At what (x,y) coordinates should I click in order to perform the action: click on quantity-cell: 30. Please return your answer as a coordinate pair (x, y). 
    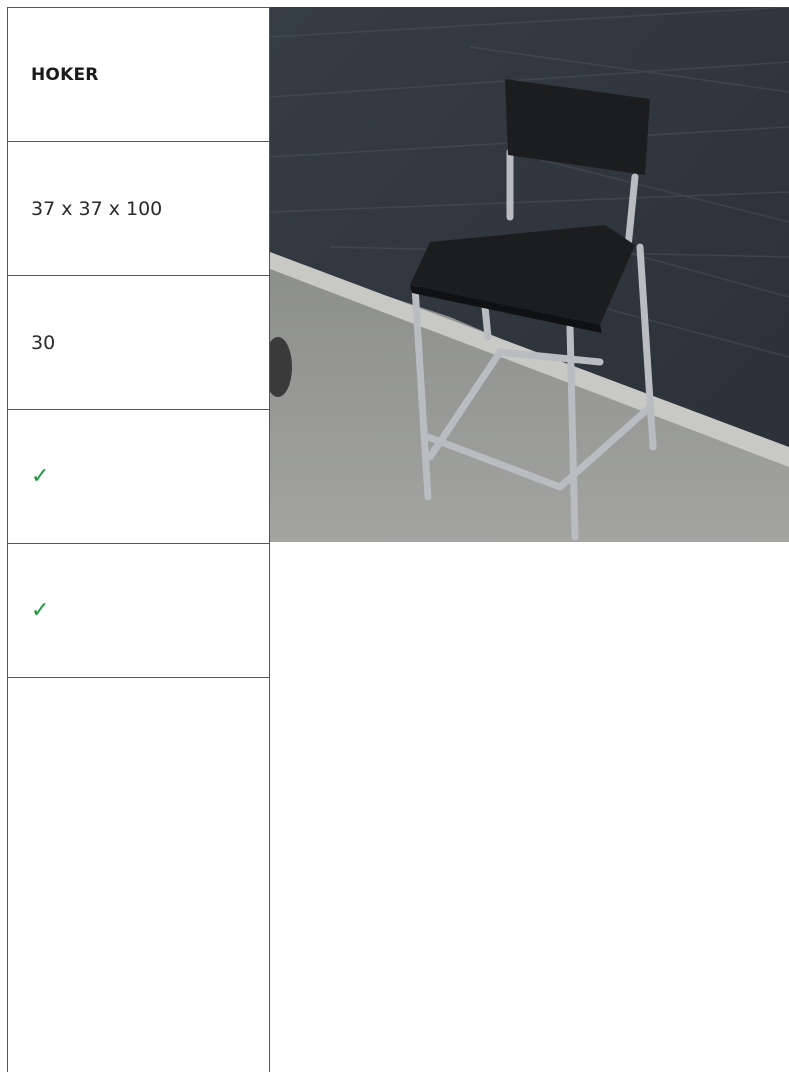
    Looking at the image, I should click on (138, 342).